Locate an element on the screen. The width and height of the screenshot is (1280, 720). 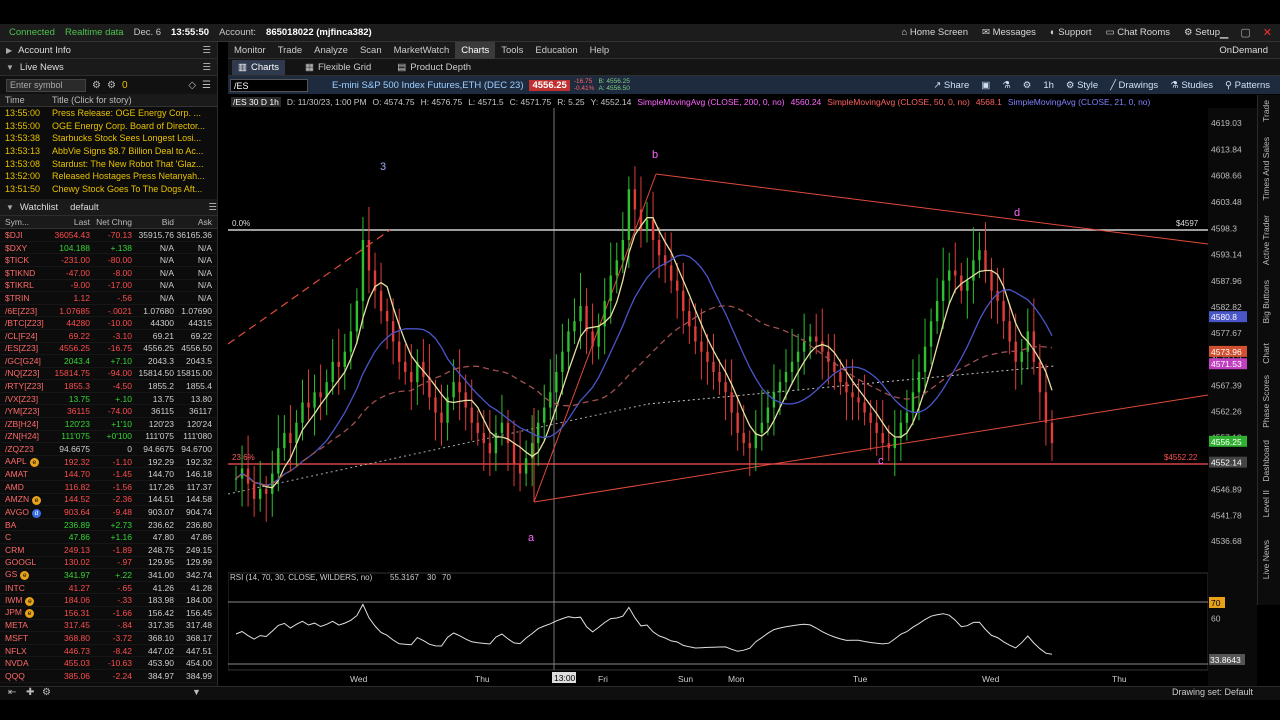
wl-symbol: AAPL e is located at coordinates (25, 462).